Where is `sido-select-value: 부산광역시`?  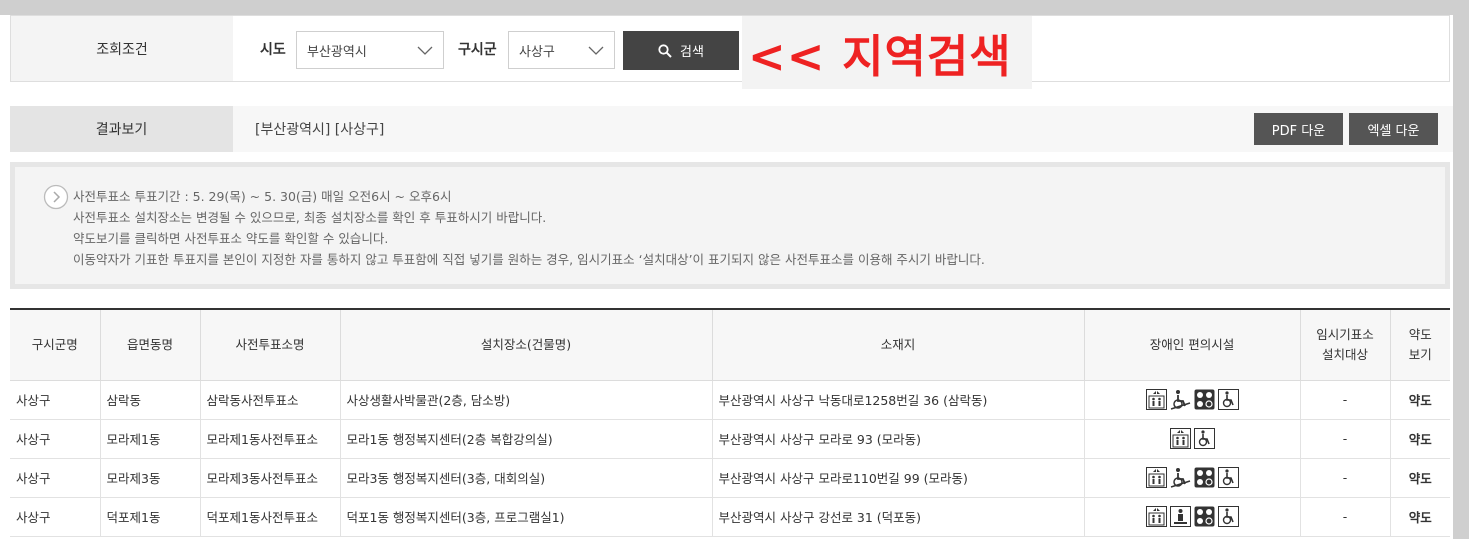
sido-select-value: 부산광역시 is located at coordinates (337, 52).